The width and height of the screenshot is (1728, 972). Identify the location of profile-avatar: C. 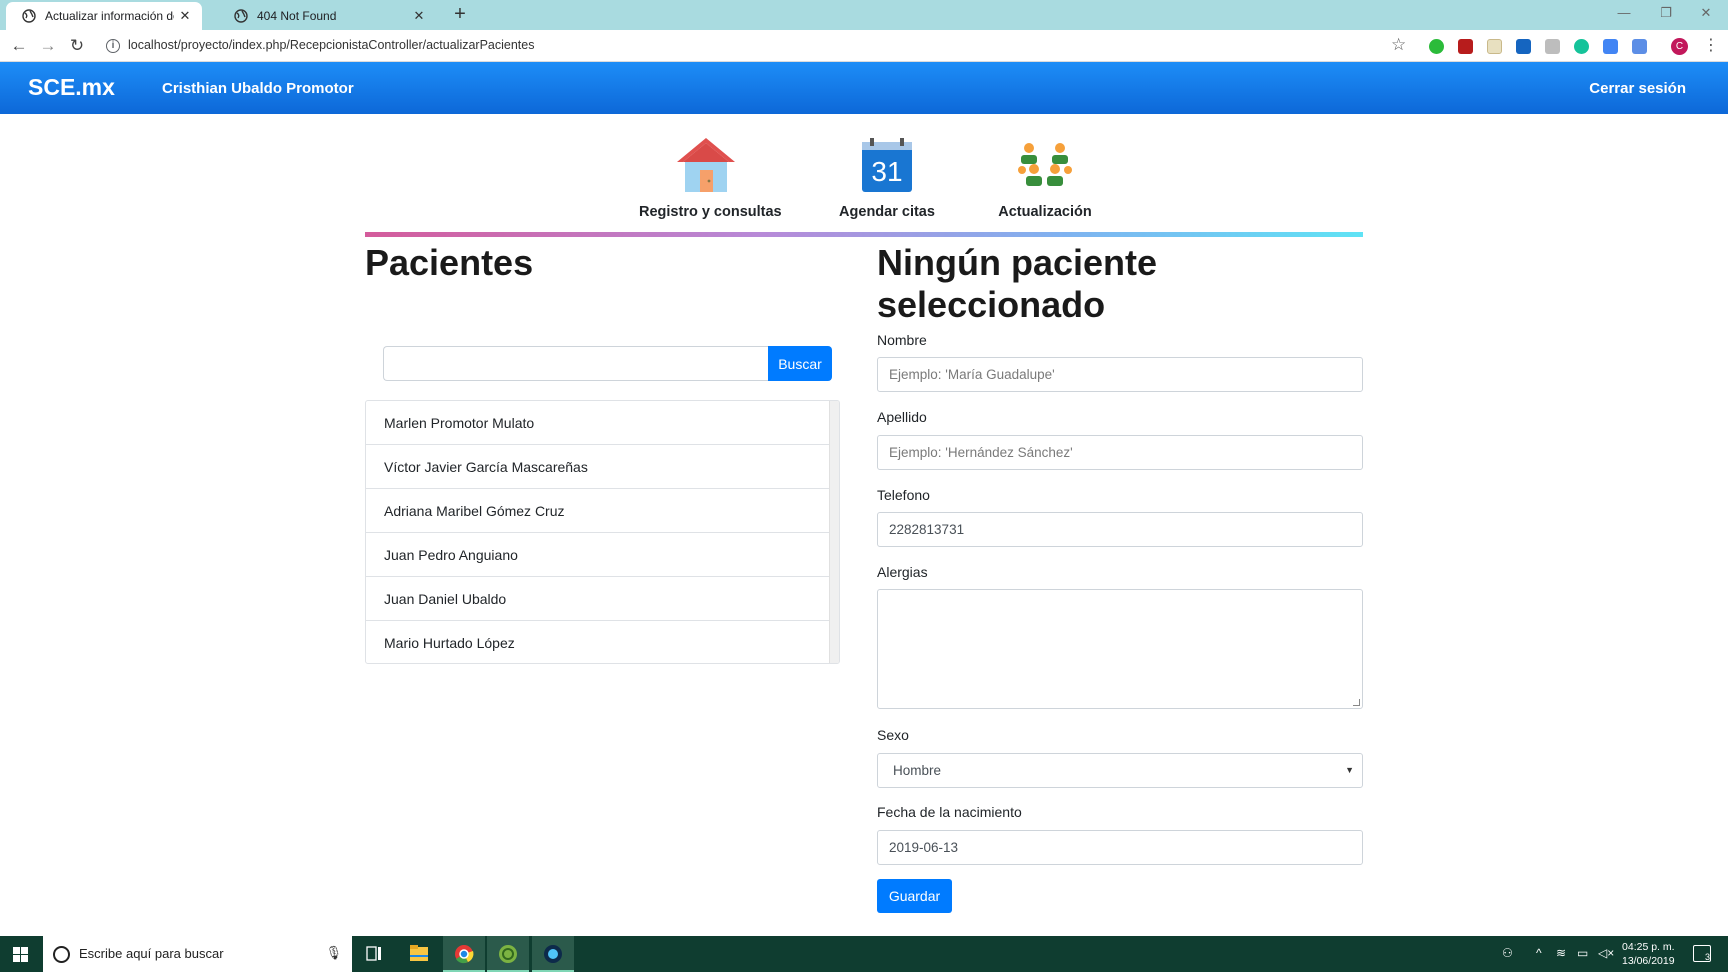
(1679, 46).